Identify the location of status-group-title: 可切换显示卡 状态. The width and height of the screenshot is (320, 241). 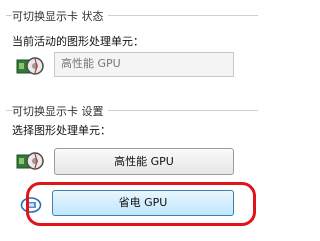
(60, 16).